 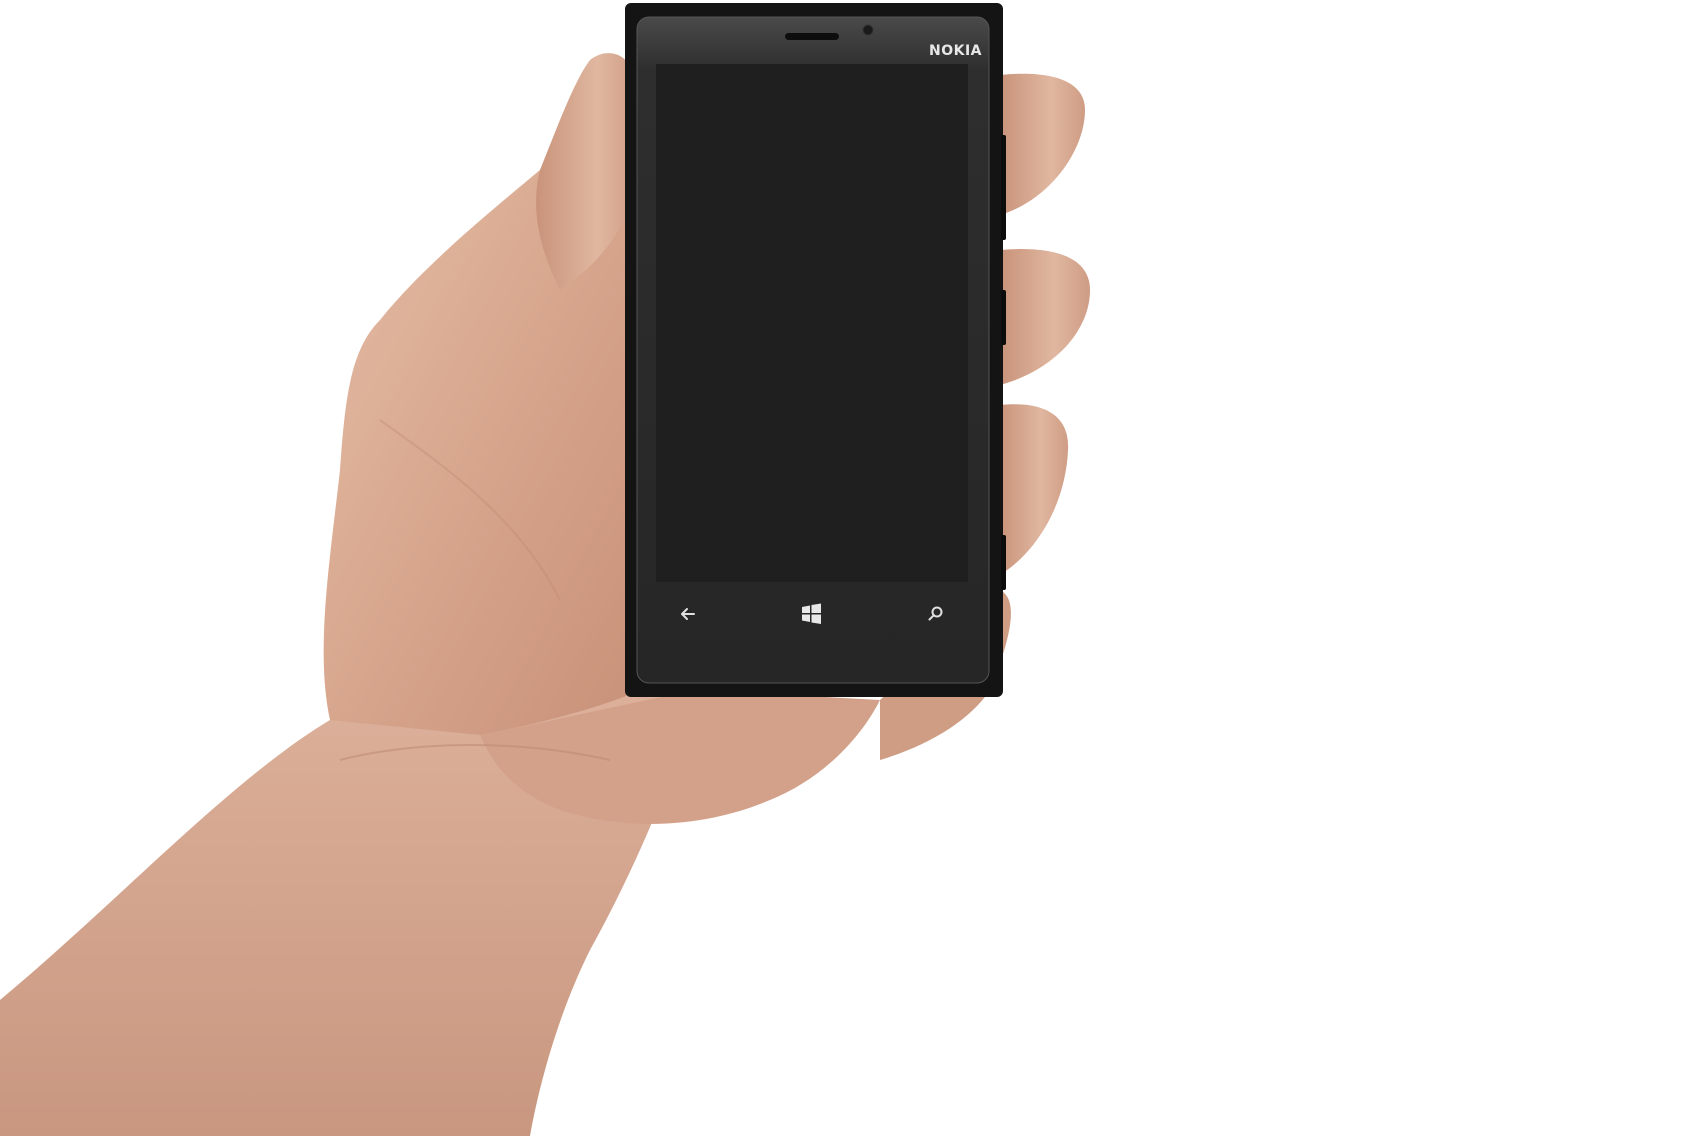 What do you see at coordinates (955, 51) in the screenshot?
I see `phone-brand-logo: NOKIA` at bounding box center [955, 51].